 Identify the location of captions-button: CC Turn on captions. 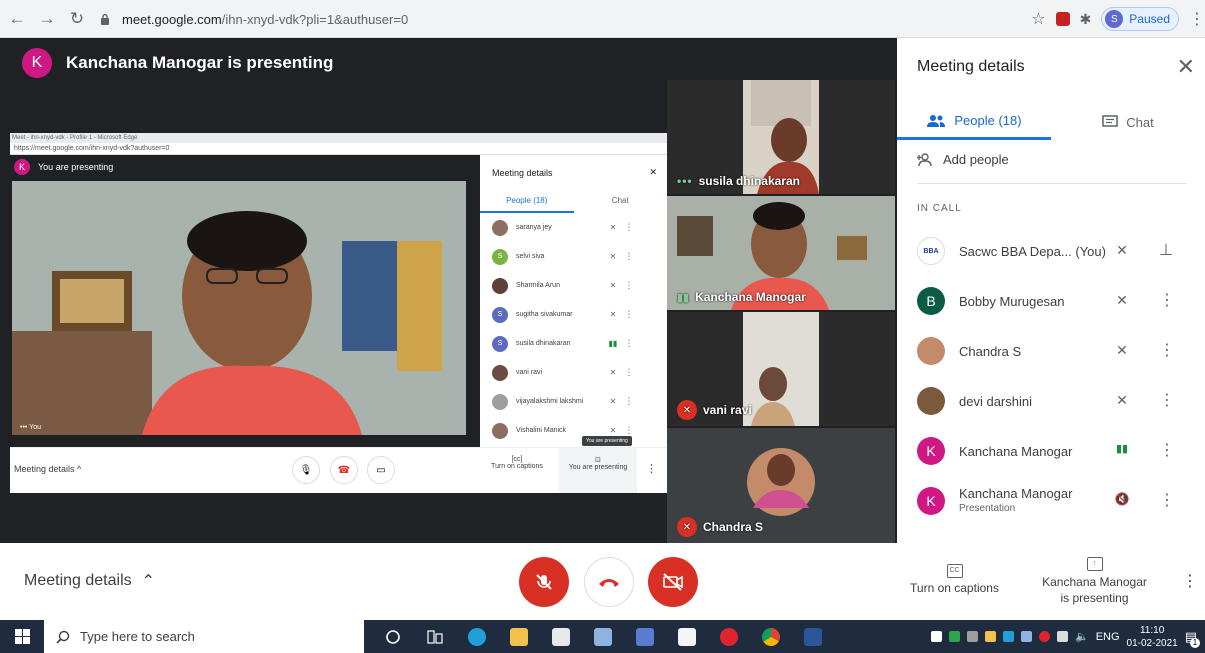
(954, 578).